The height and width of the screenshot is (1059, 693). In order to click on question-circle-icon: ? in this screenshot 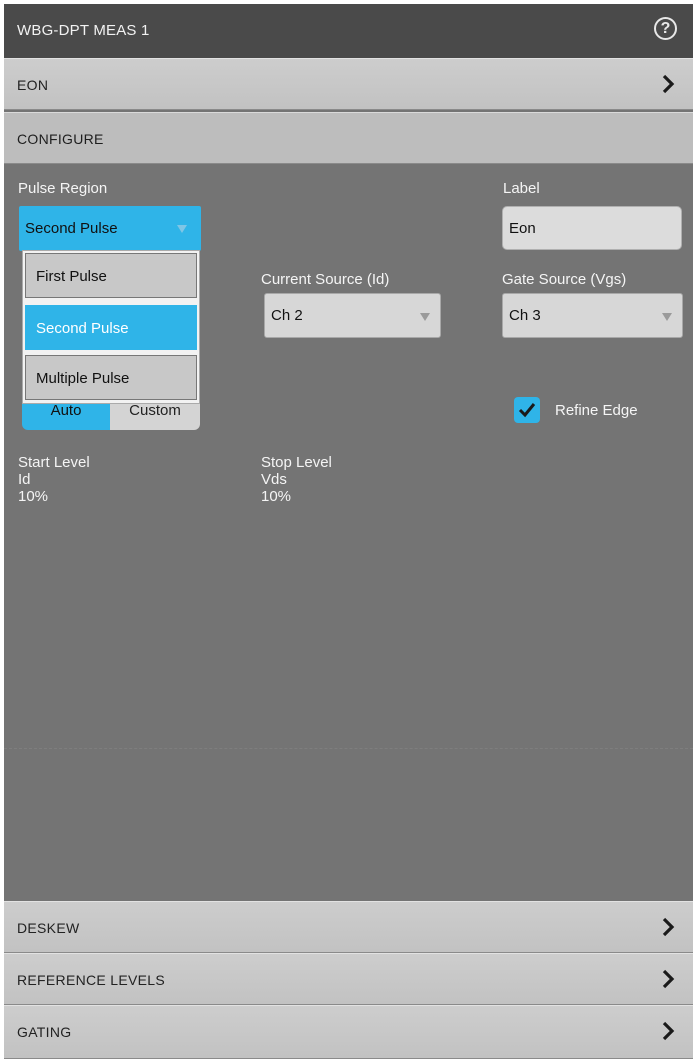, I will do `click(665, 28)`.